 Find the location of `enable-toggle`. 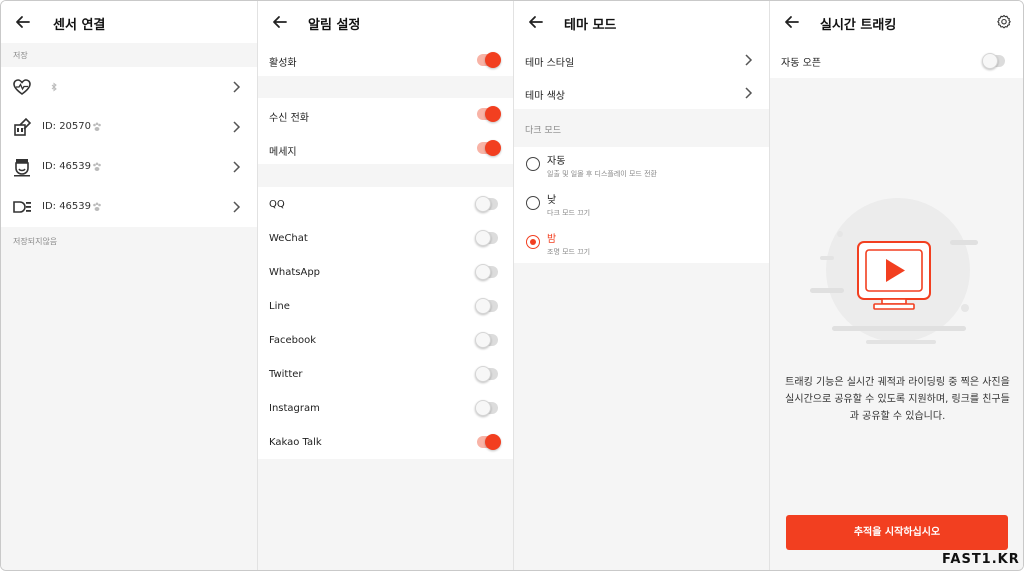

enable-toggle is located at coordinates (489, 60).